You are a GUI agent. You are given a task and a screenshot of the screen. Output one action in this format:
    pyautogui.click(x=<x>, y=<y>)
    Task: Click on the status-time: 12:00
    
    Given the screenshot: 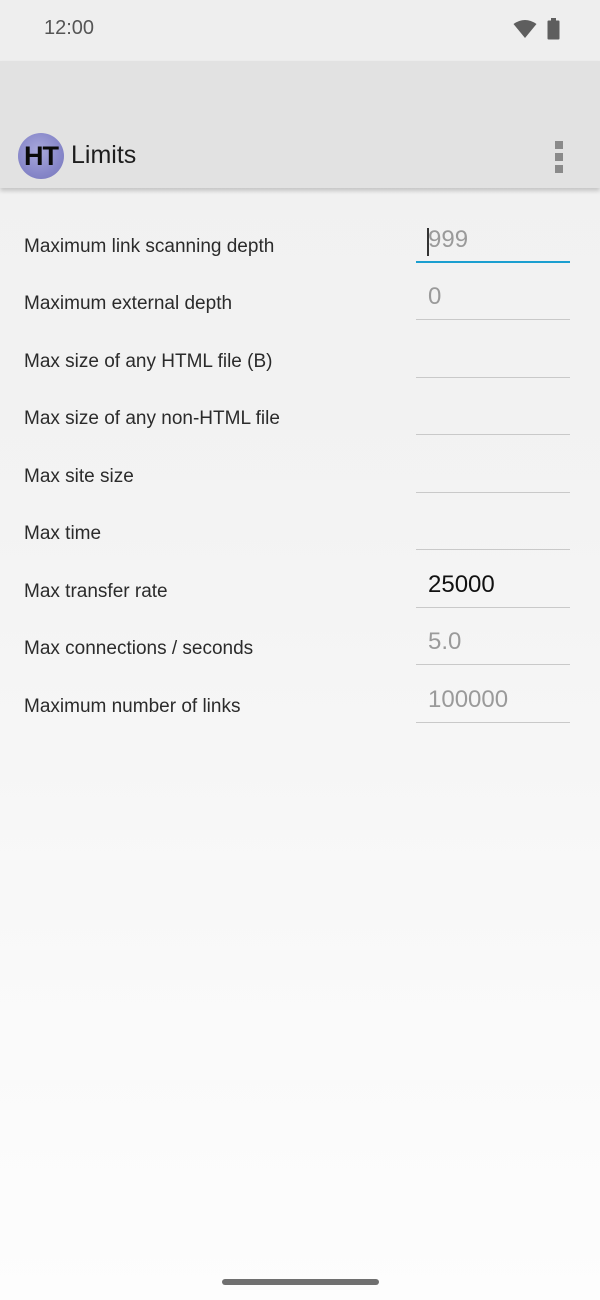 What is the action you would take?
    pyautogui.click(x=69, y=28)
    